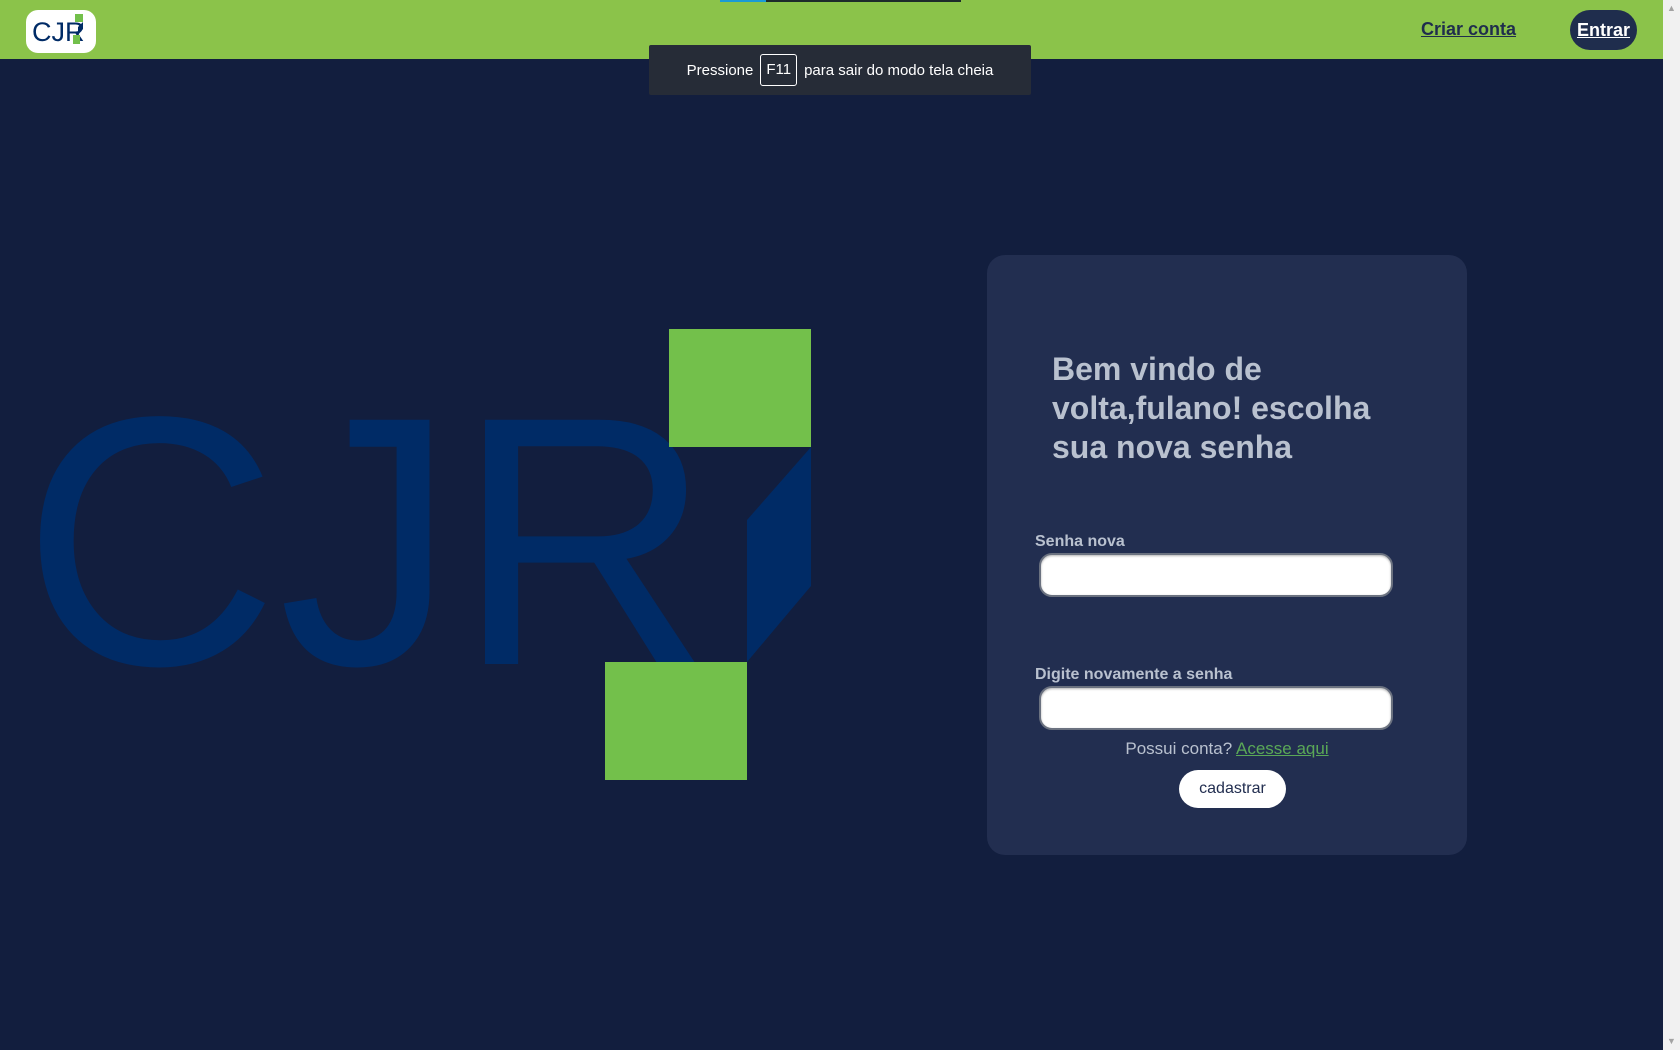 Image resolution: width=1680 pixels, height=1050 pixels. Describe the element at coordinates (743, 1) in the screenshot. I see `page-load-progress-fill` at that location.